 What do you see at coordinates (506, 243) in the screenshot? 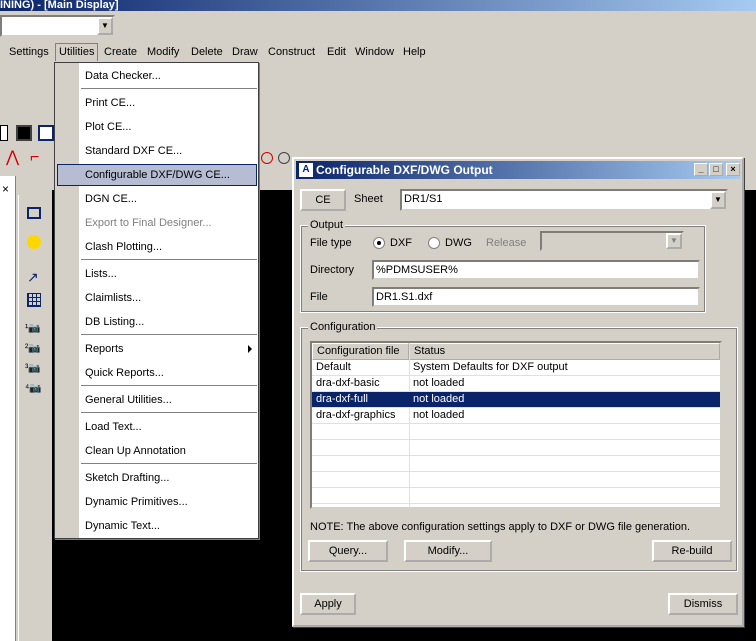
I see `release-label: Release` at bounding box center [506, 243].